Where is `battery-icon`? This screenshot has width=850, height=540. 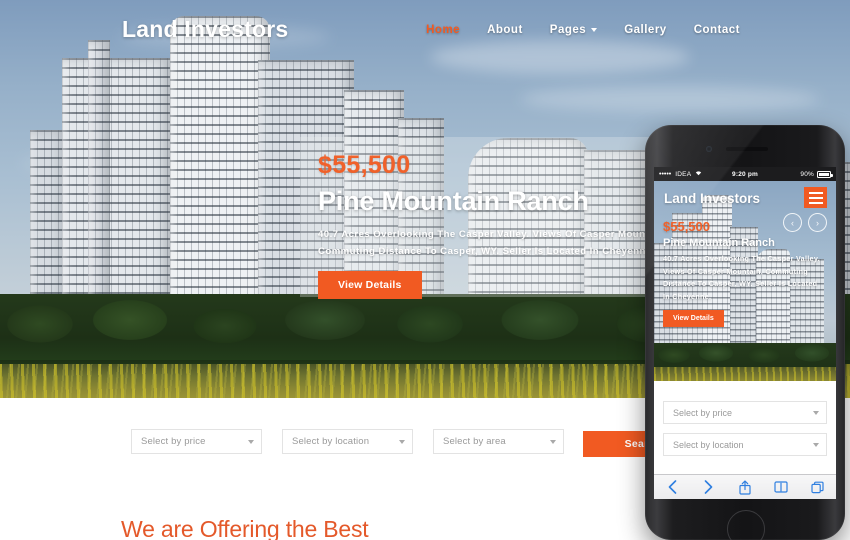 battery-icon is located at coordinates (825, 174).